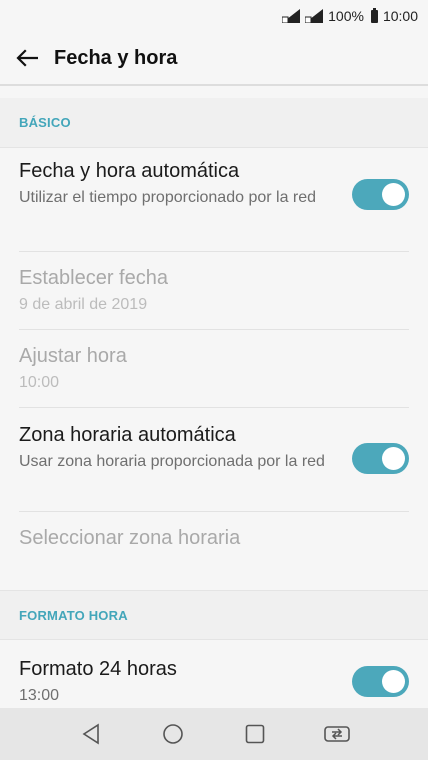 The width and height of the screenshot is (428, 760). Describe the element at coordinates (315, 16) in the screenshot. I see `signal-sim2-icon` at that location.